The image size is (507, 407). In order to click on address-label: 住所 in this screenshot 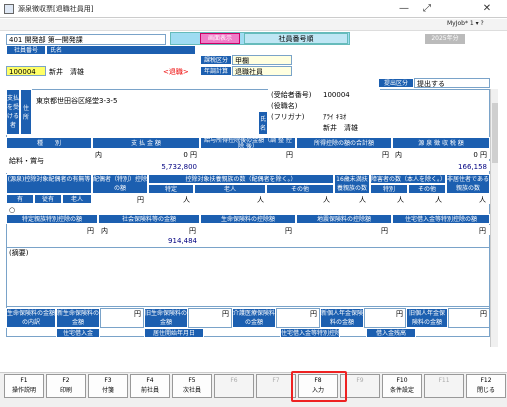, I will do `click(26, 112)`.